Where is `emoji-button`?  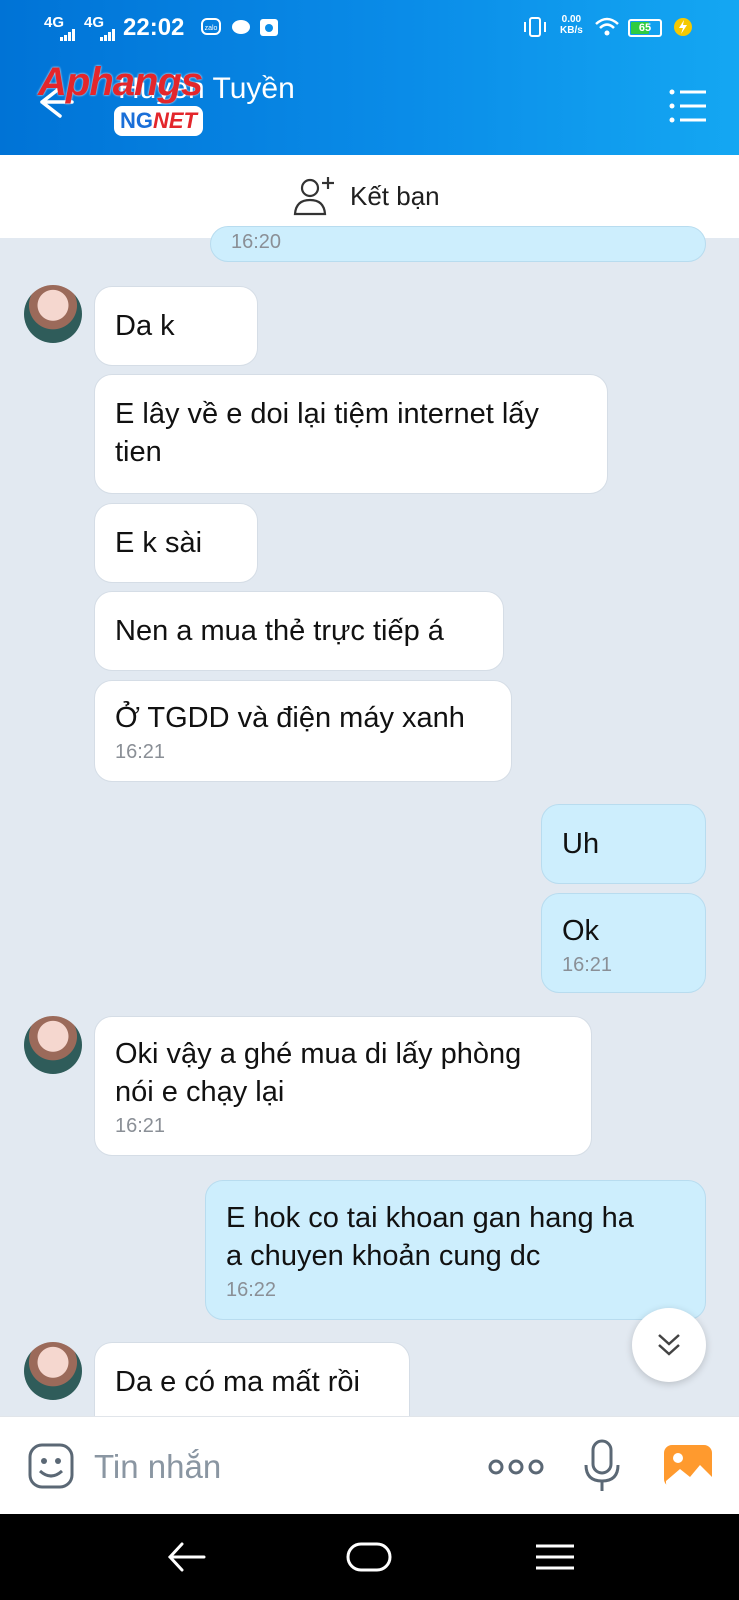
emoji-button is located at coordinates (51, 1466).